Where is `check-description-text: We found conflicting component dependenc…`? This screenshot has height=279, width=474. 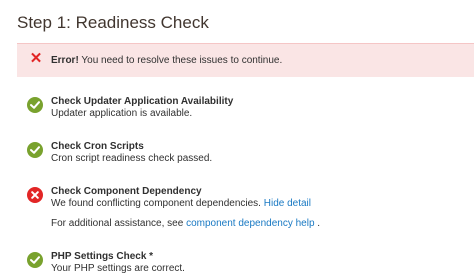
check-description-text: We found conflicting component dependenc… is located at coordinates (156, 203).